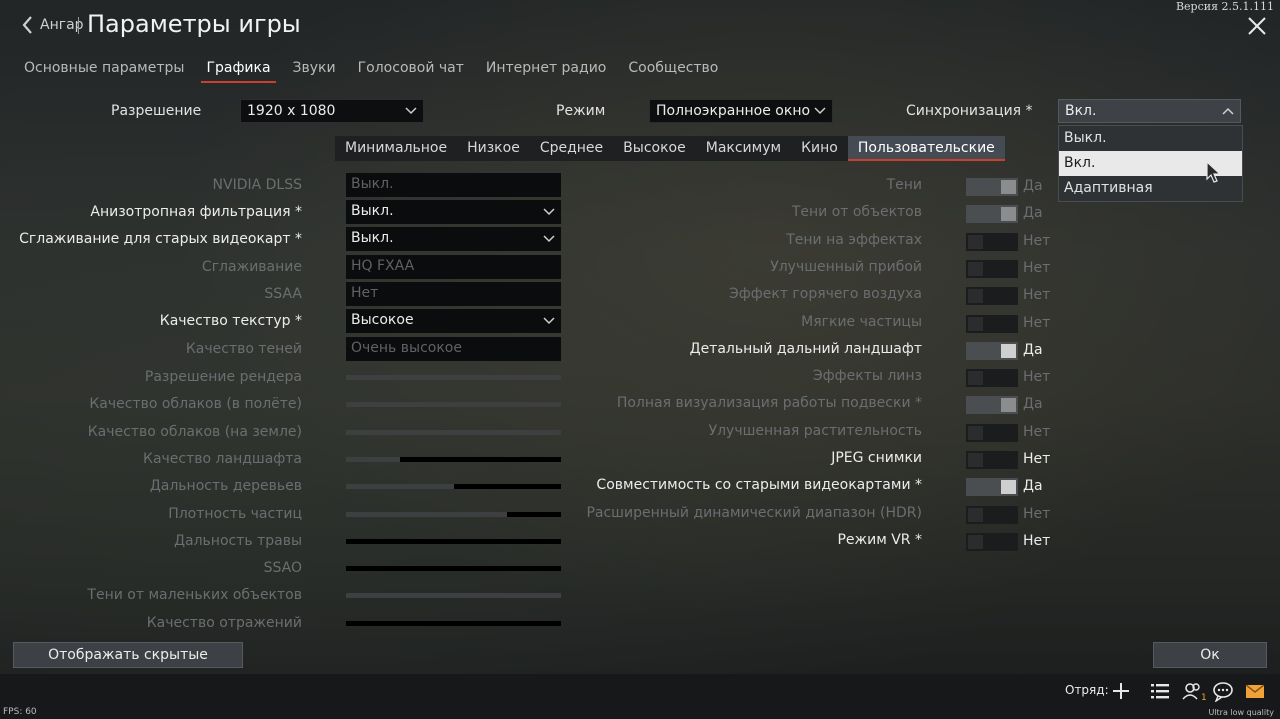 The image size is (1280, 719). What do you see at coordinates (759, 485) in the screenshot?
I see `toggle-label: Совместимость со старыми видеокартами *` at bounding box center [759, 485].